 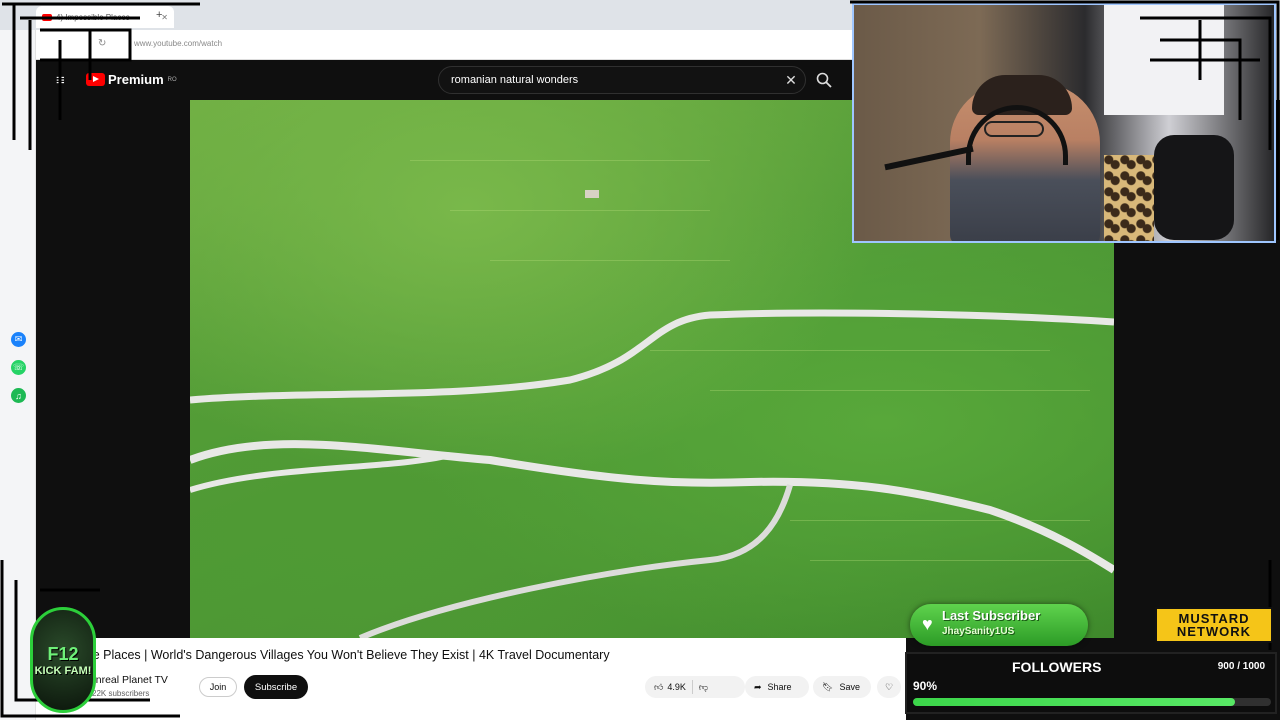 I want to click on subscribe-button: Subscribe, so click(x=276, y=687).